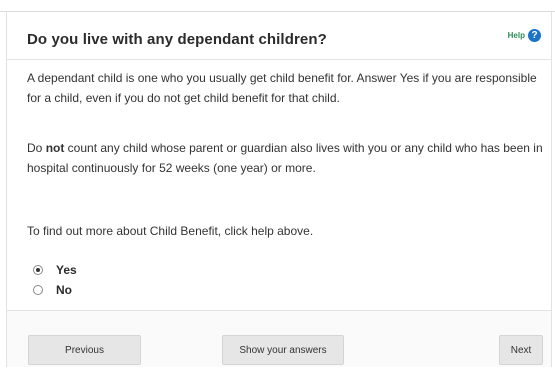 Image resolution: width=555 pixels, height=380 pixels. Describe the element at coordinates (38, 270) in the screenshot. I see `radio-yes` at that location.